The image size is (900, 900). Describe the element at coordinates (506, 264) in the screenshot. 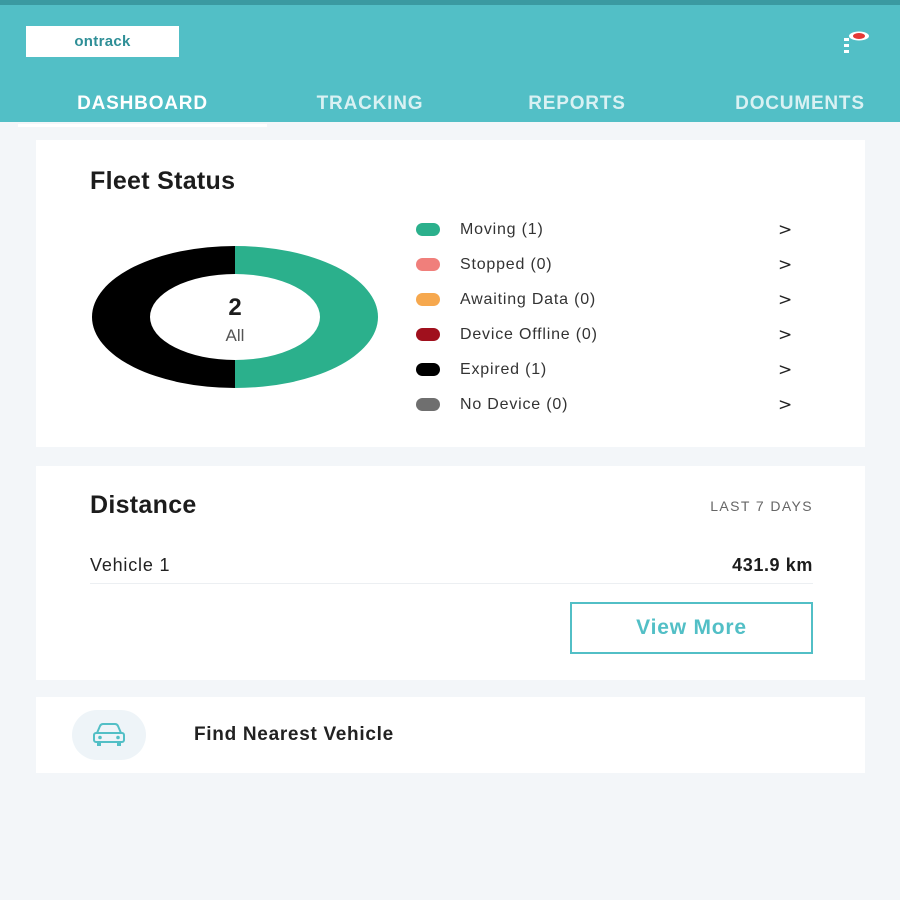

I see `legend-label: Stopped (0)` at that location.